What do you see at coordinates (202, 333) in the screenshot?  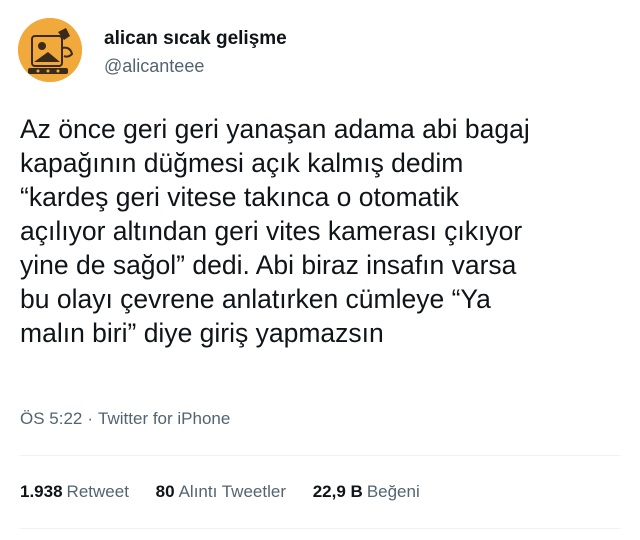 I see `tweet-text-line: malın biri” diye giriş yapmazsın` at bounding box center [202, 333].